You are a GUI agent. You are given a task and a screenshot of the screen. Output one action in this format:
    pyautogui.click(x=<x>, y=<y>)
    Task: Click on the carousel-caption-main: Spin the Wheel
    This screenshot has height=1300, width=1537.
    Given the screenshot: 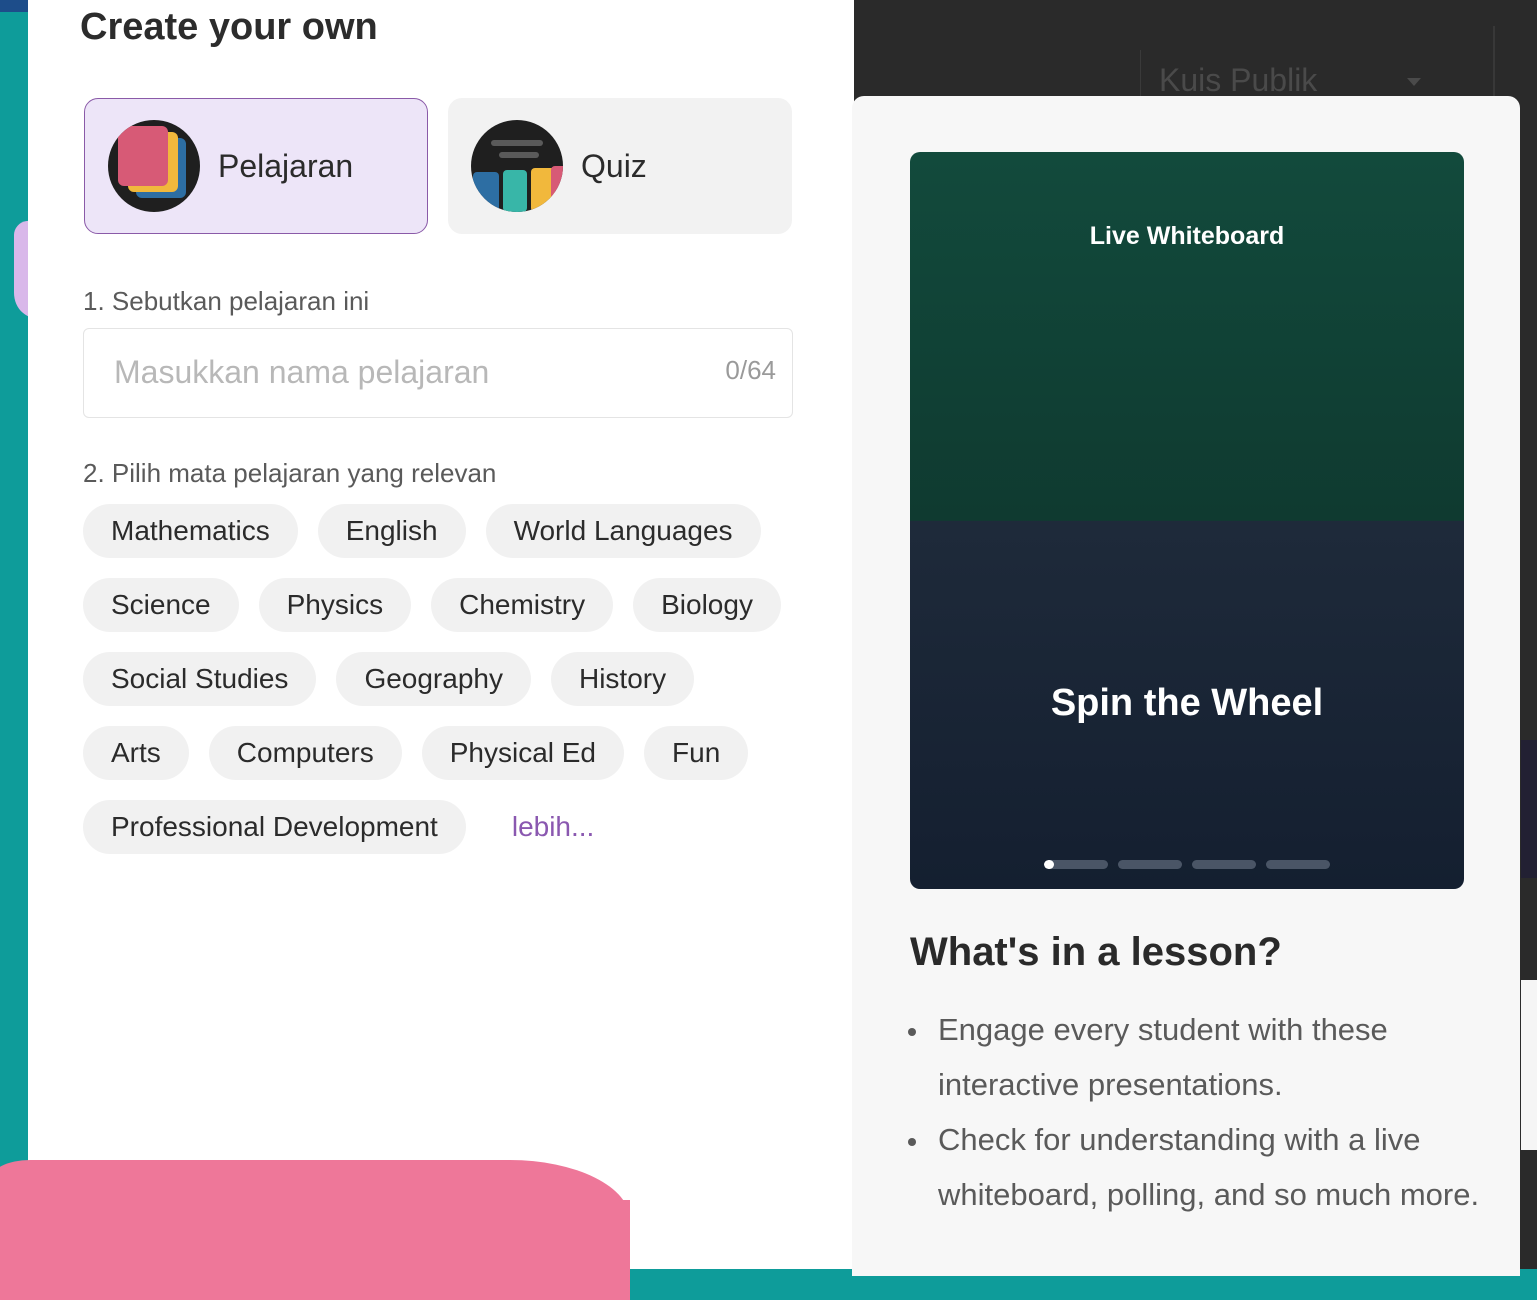 What is the action you would take?
    pyautogui.click(x=1187, y=703)
    